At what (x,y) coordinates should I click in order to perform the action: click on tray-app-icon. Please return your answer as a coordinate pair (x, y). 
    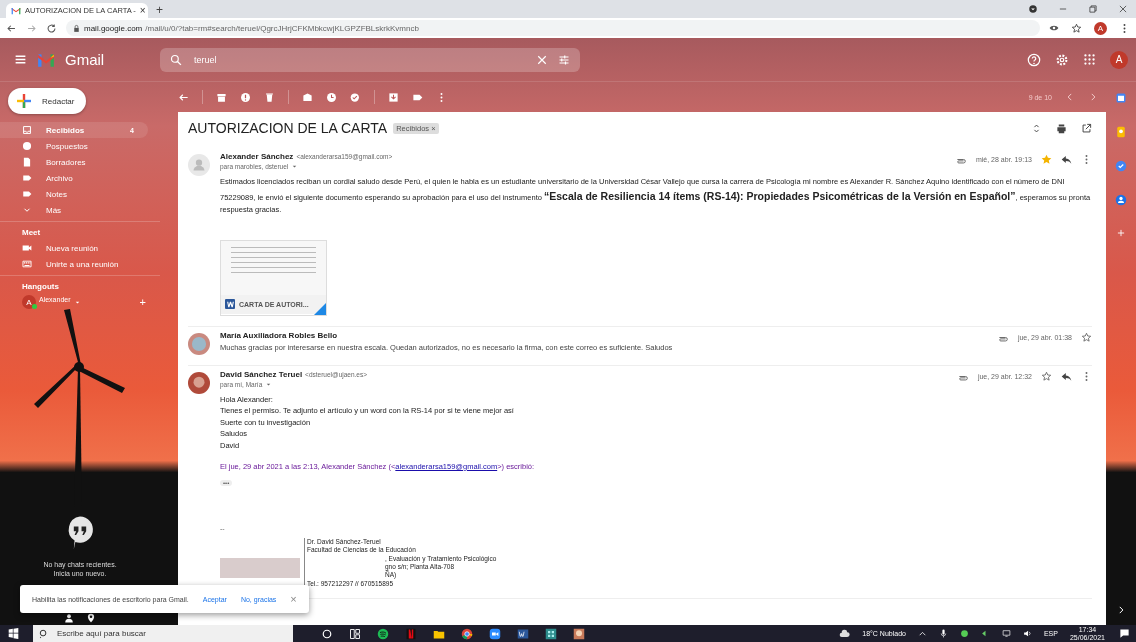
    Looking at the image, I should click on (964, 633).